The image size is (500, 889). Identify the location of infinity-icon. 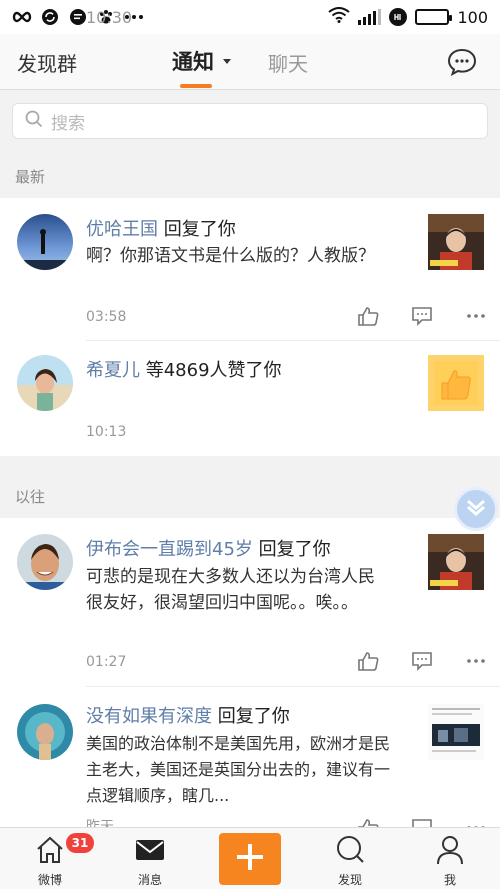
(22, 17).